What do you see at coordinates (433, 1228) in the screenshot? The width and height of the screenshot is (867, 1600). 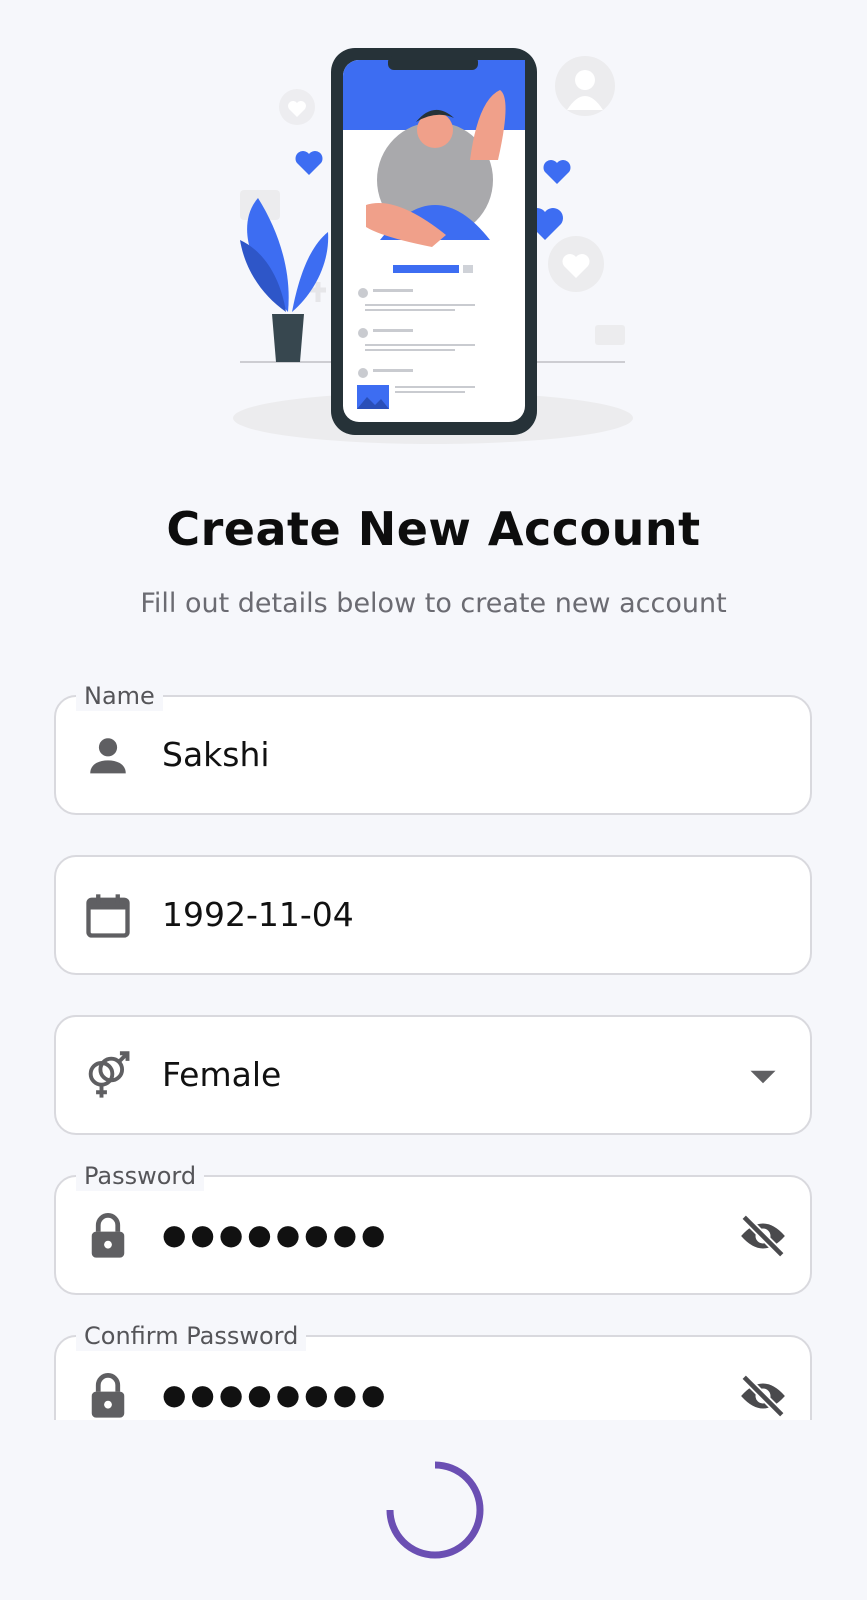 I see `password-field: Password ●●●●●●●●` at bounding box center [433, 1228].